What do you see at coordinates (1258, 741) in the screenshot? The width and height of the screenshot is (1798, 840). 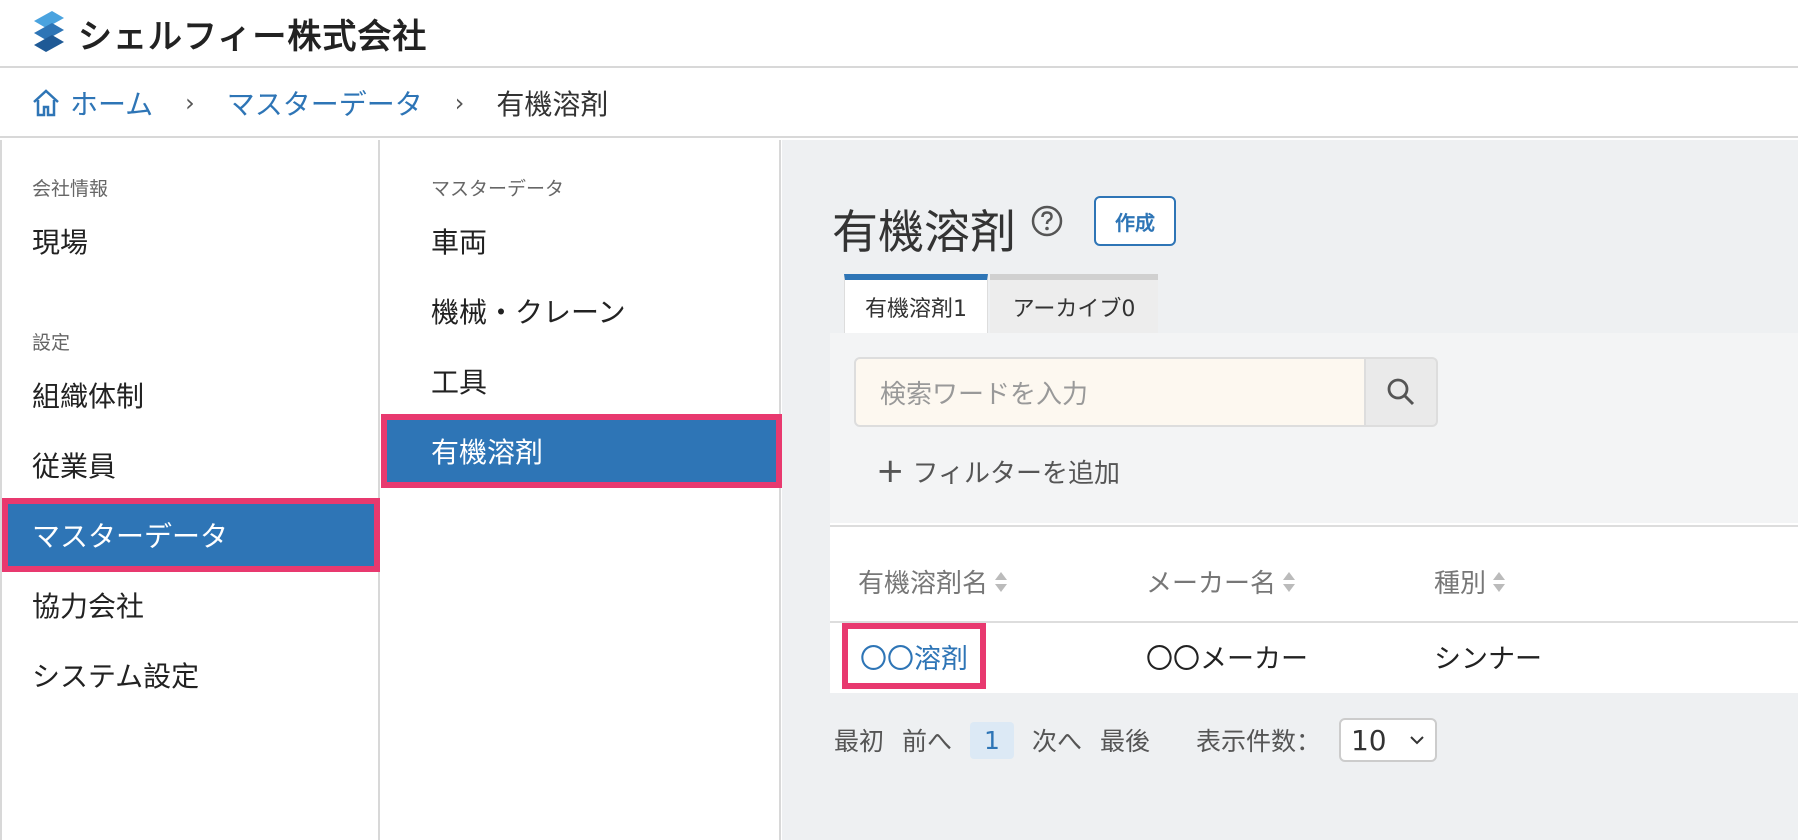 I see `per-page-label: 表示件数：` at bounding box center [1258, 741].